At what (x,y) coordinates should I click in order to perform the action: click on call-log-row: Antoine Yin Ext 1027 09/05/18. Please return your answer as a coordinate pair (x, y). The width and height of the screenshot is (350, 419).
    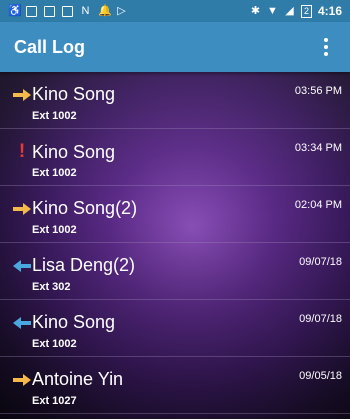
    Looking at the image, I should click on (175, 385).